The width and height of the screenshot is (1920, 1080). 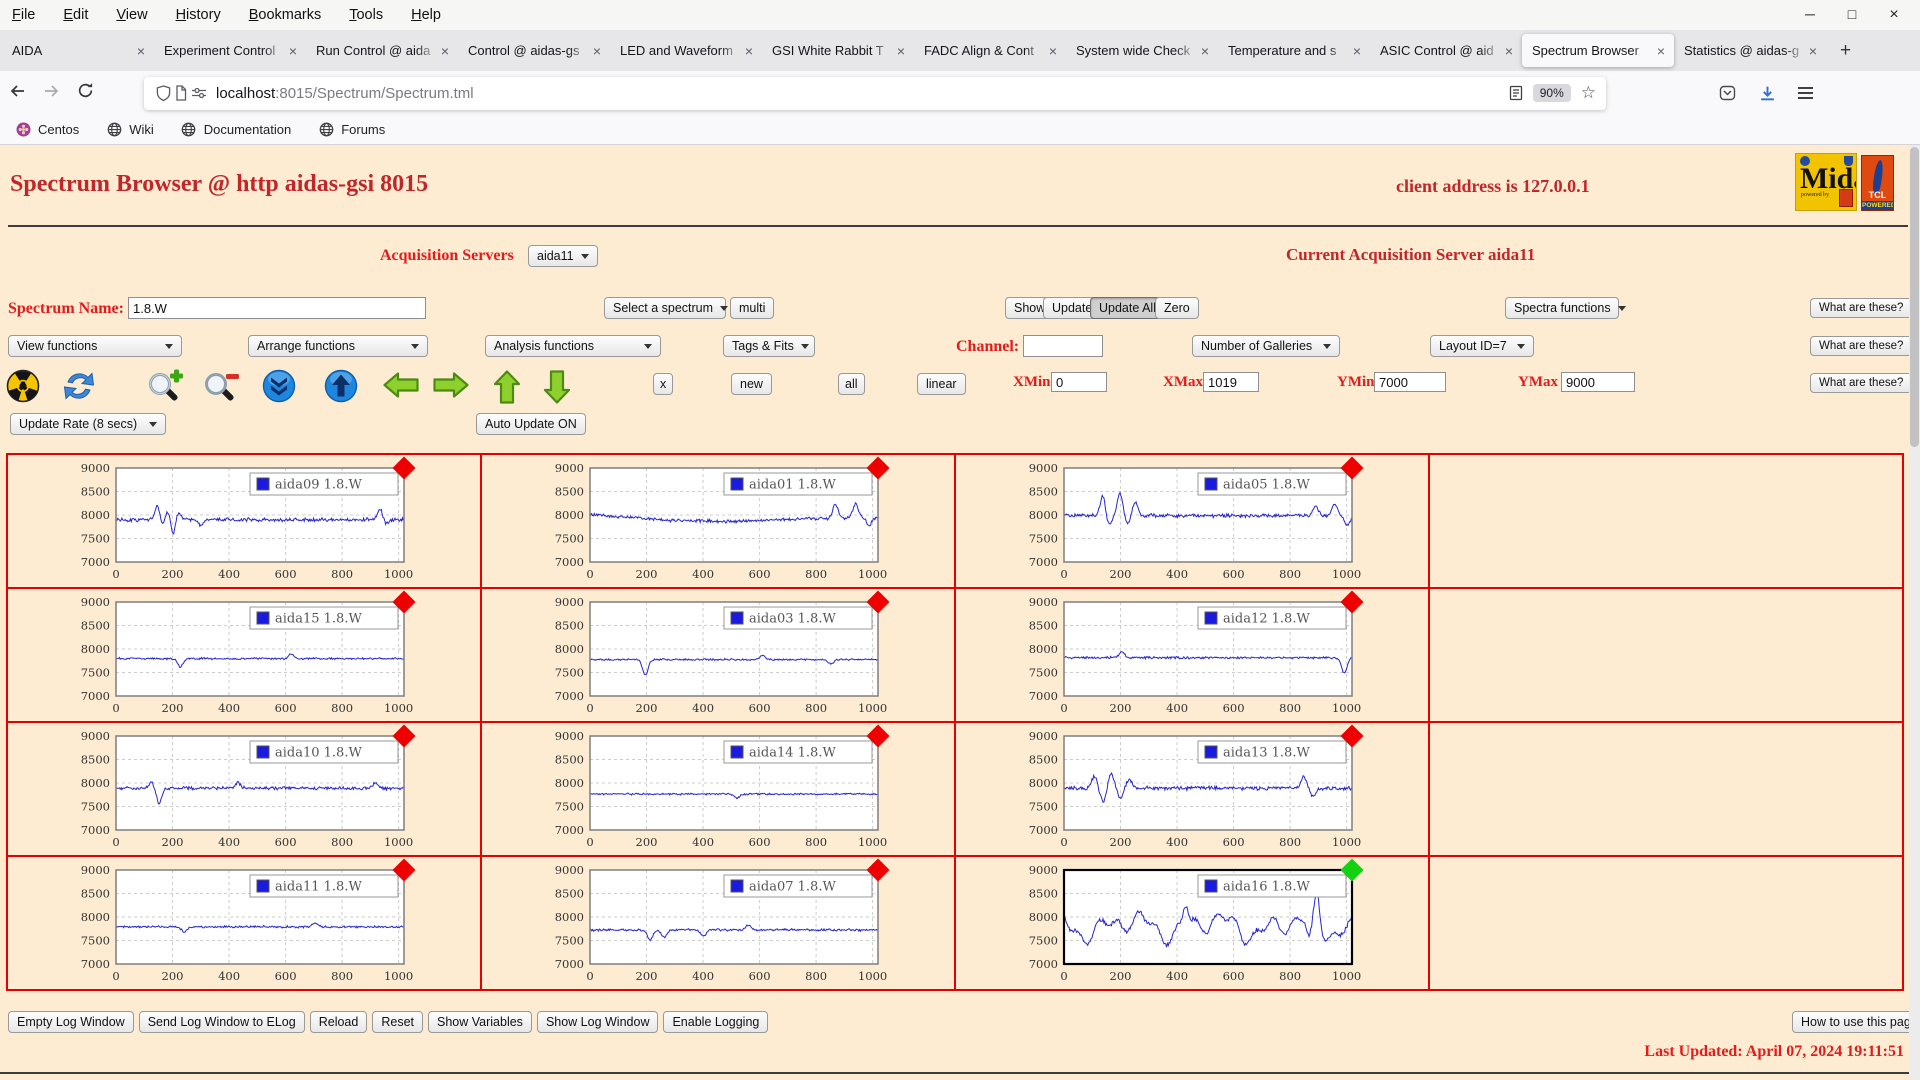 I want to click on reload-button: Reload, so click(x=338, y=1022).